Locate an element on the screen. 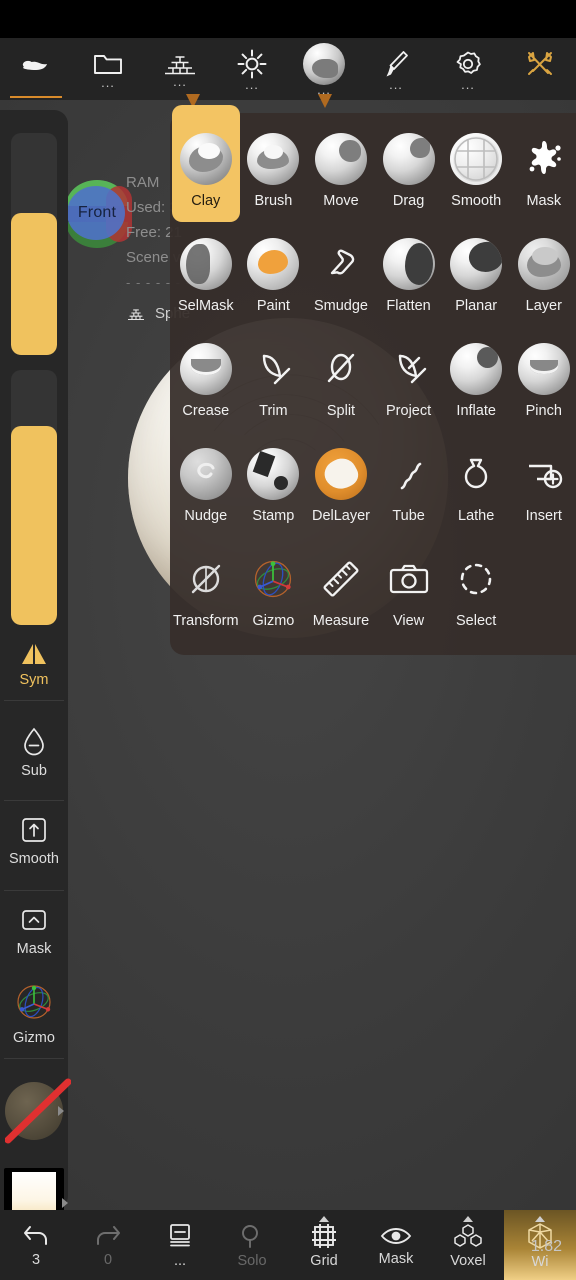 The height and width of the screenshot is (1280, 576). brush-item-measure: Measure is located at coordinates (341, 591).